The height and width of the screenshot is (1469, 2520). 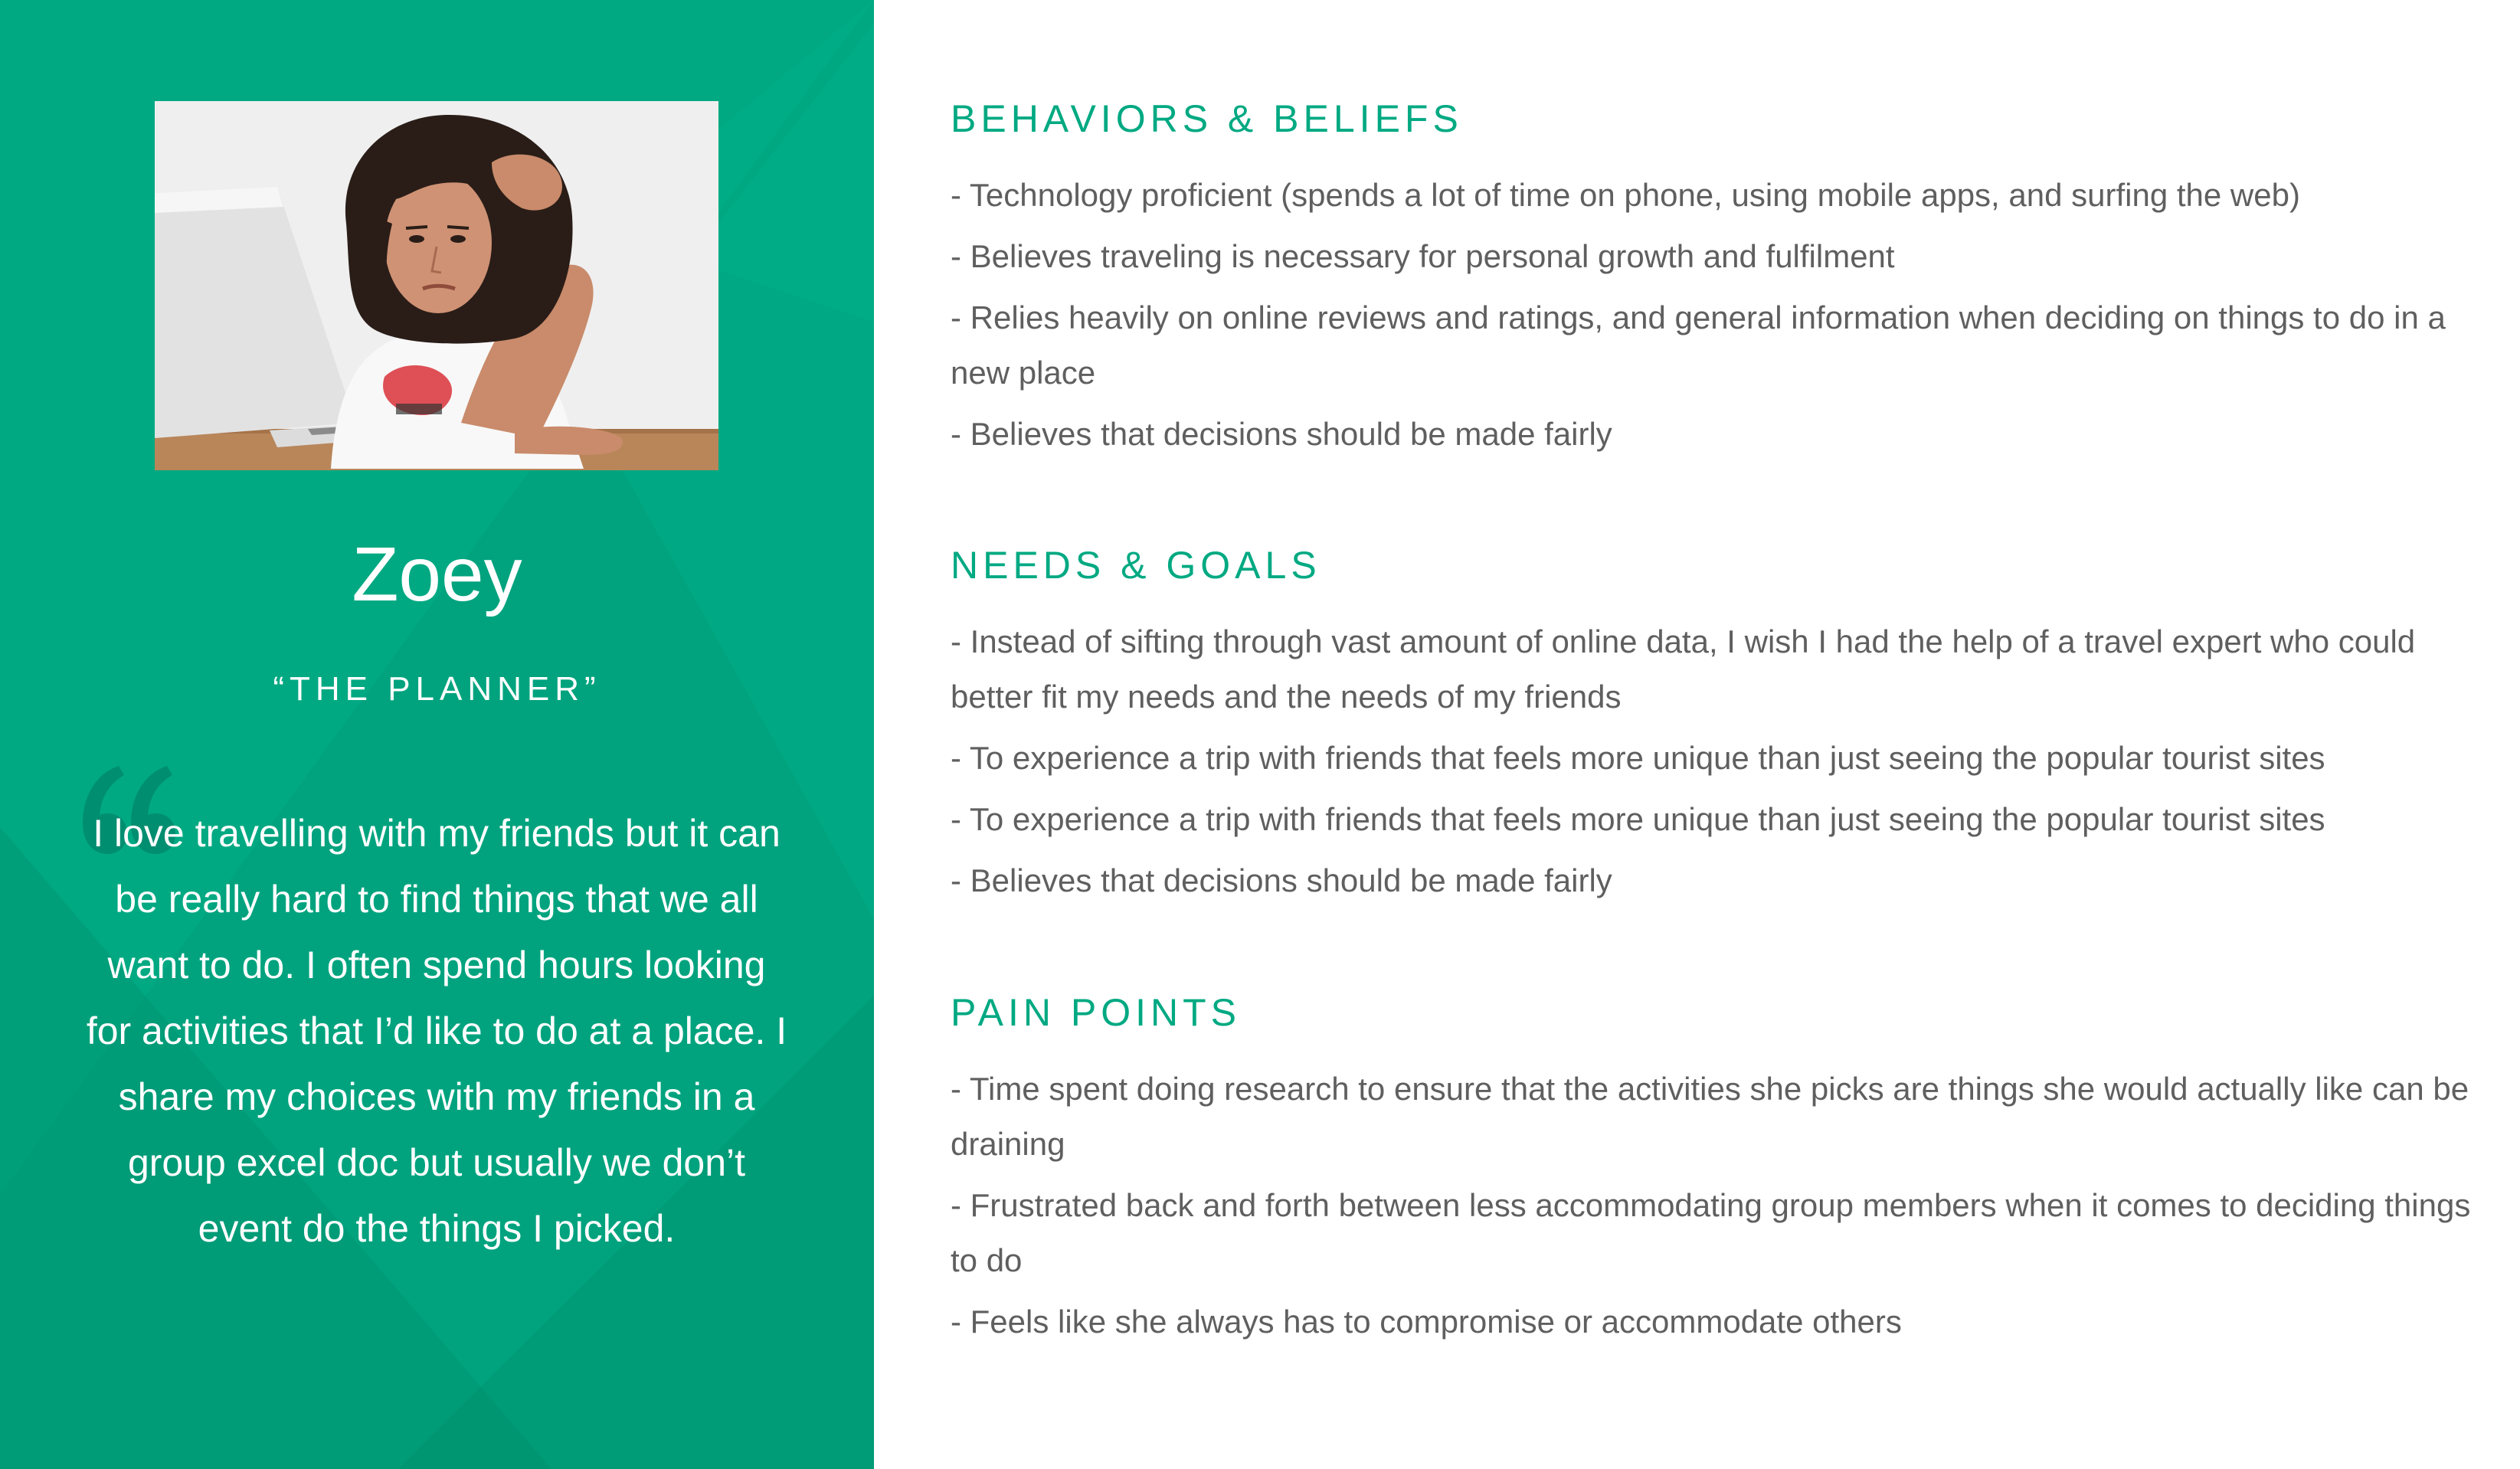 What do you see at coordinates (1136, 565) in the screenshot?
I see `section-title: NEEDS & GOALS` at bounding box center [1136, 565].